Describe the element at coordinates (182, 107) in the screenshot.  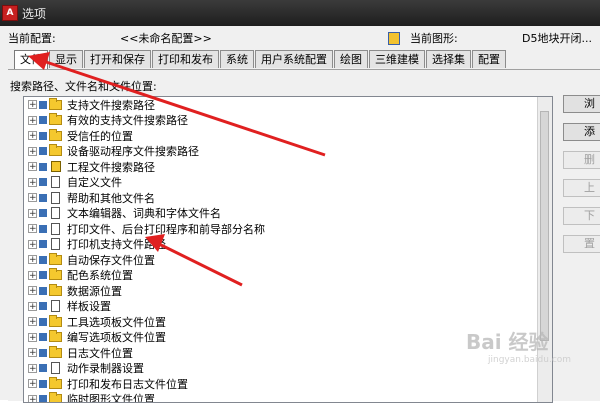
I see `annotation-arrow-tab` at that location.